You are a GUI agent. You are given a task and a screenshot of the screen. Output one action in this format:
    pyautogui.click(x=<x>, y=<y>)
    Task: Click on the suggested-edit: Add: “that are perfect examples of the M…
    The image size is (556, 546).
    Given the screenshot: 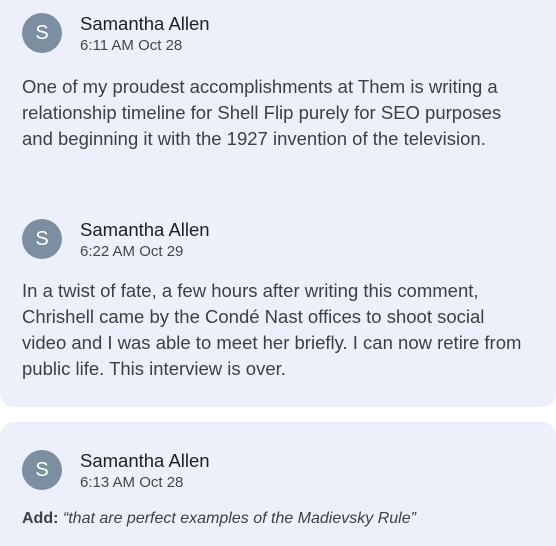 What is the action you would take?
    pyautogui.click(x=282, y=519)
    